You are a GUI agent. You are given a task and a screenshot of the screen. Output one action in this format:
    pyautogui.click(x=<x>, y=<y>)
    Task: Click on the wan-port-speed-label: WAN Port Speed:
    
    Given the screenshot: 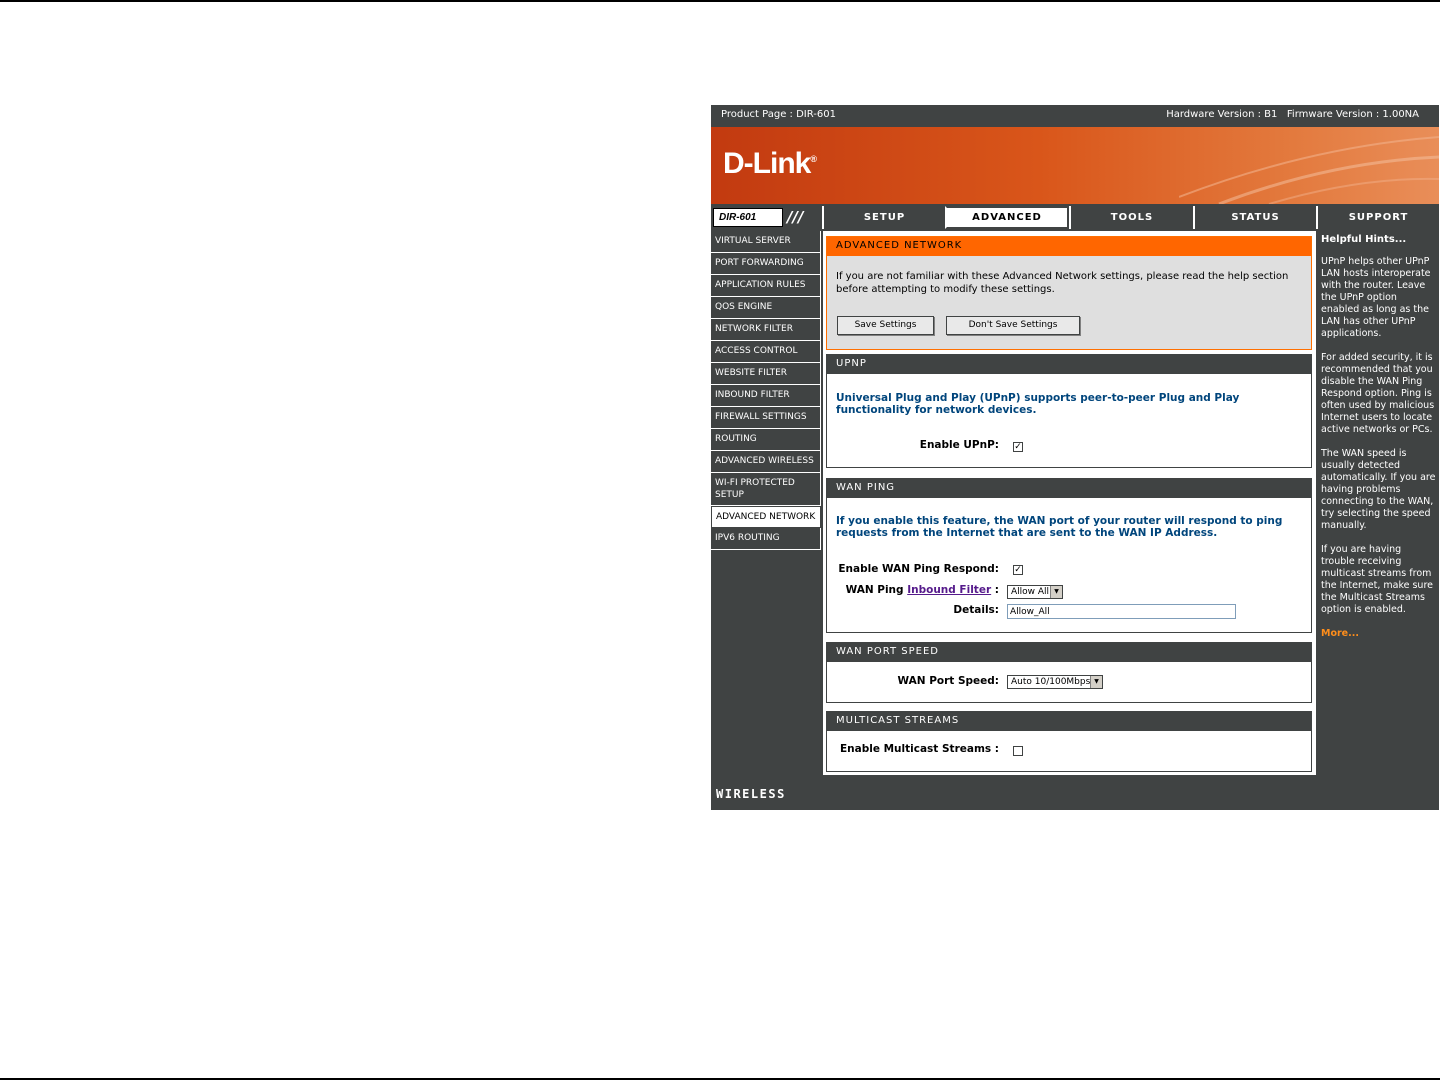 What is the action you would take?
    pyautogui.click(x=948, y=681)
    